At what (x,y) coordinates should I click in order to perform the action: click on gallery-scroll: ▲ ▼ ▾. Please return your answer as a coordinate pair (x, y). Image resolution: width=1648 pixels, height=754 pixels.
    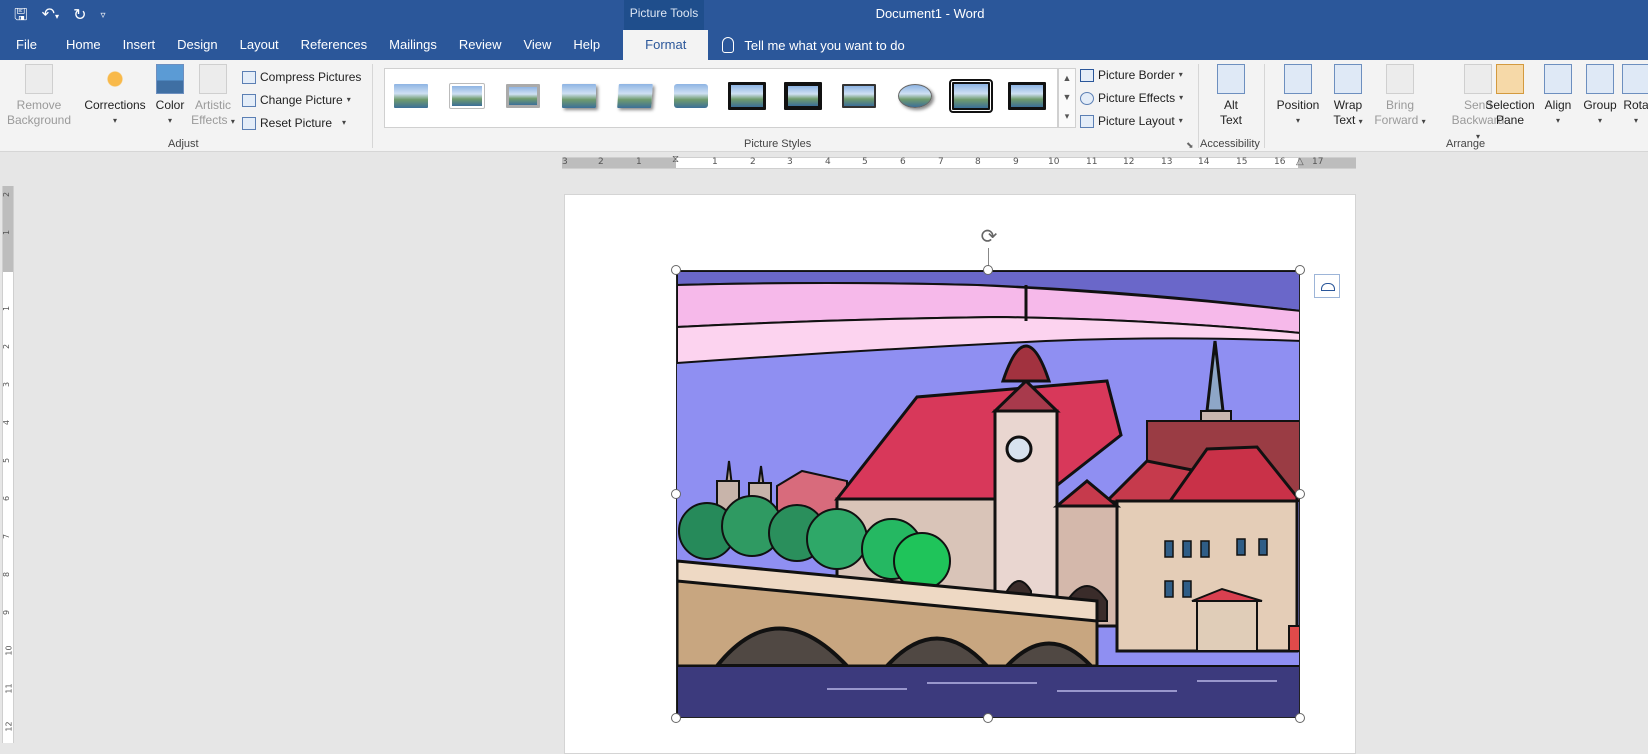
    Looking at the image, I should click on (1067, 98).